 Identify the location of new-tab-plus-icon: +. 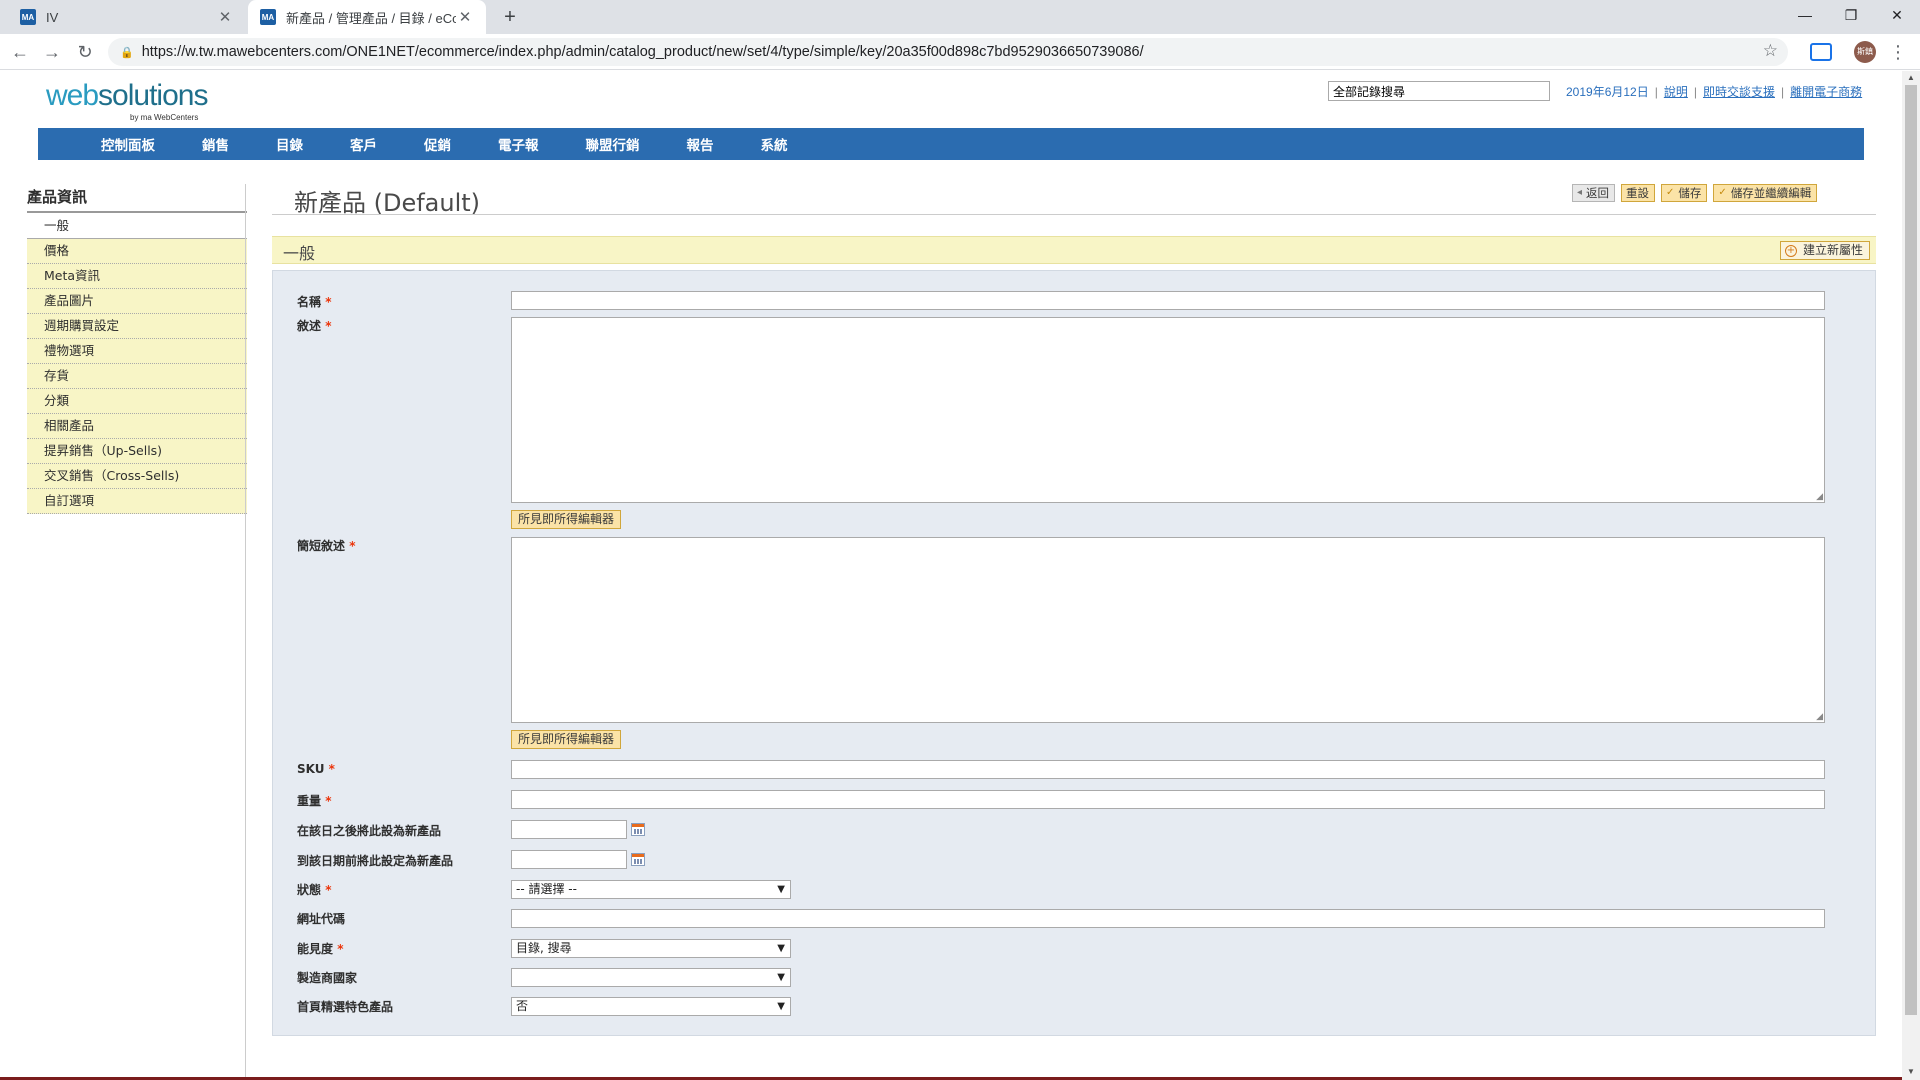
(510, 17).